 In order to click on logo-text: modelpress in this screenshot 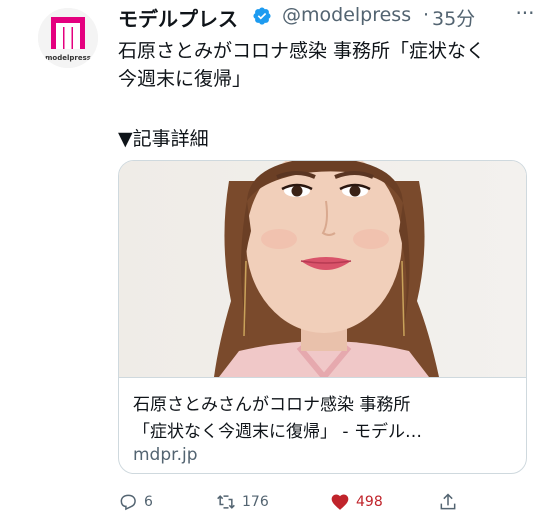, I will do `click(68, 58)`.